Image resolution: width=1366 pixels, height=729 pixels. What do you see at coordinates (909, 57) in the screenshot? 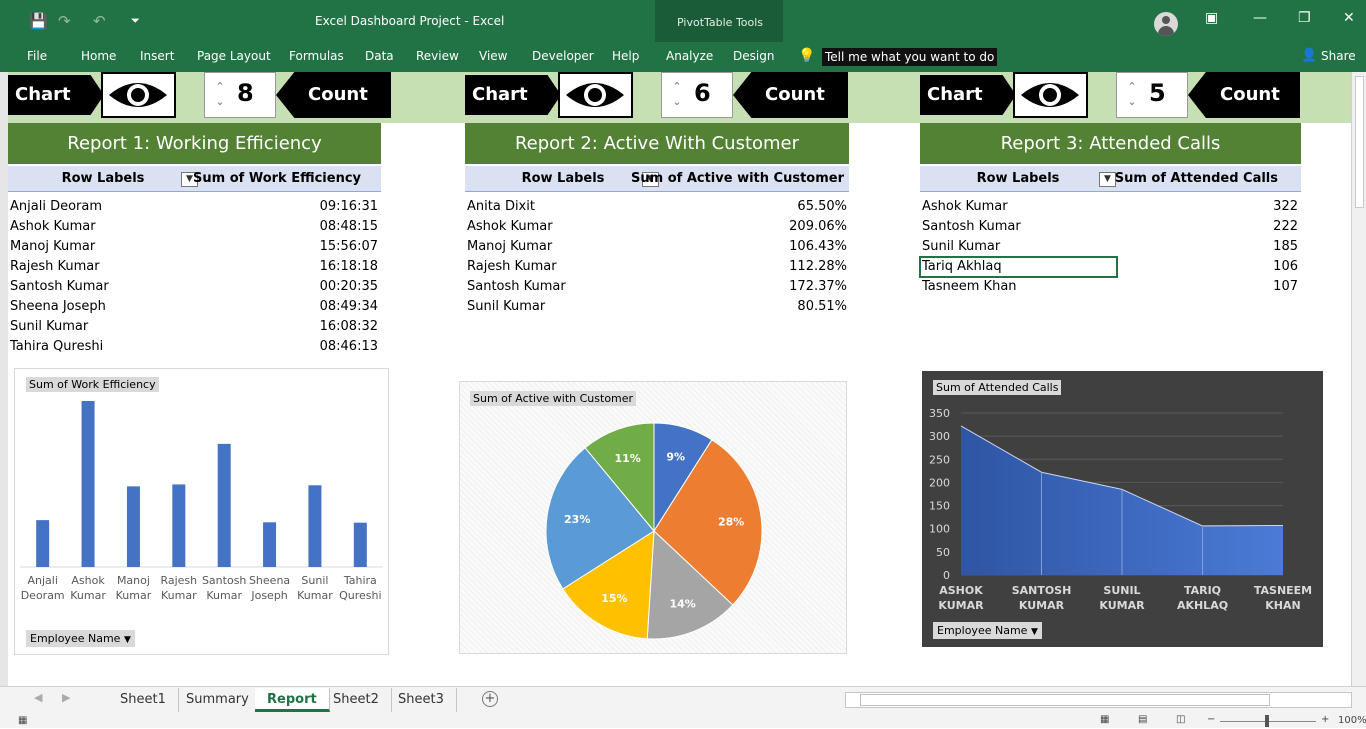
I see `tell-me-search: Tell me what you want to do` at bounding box center [909, 57].